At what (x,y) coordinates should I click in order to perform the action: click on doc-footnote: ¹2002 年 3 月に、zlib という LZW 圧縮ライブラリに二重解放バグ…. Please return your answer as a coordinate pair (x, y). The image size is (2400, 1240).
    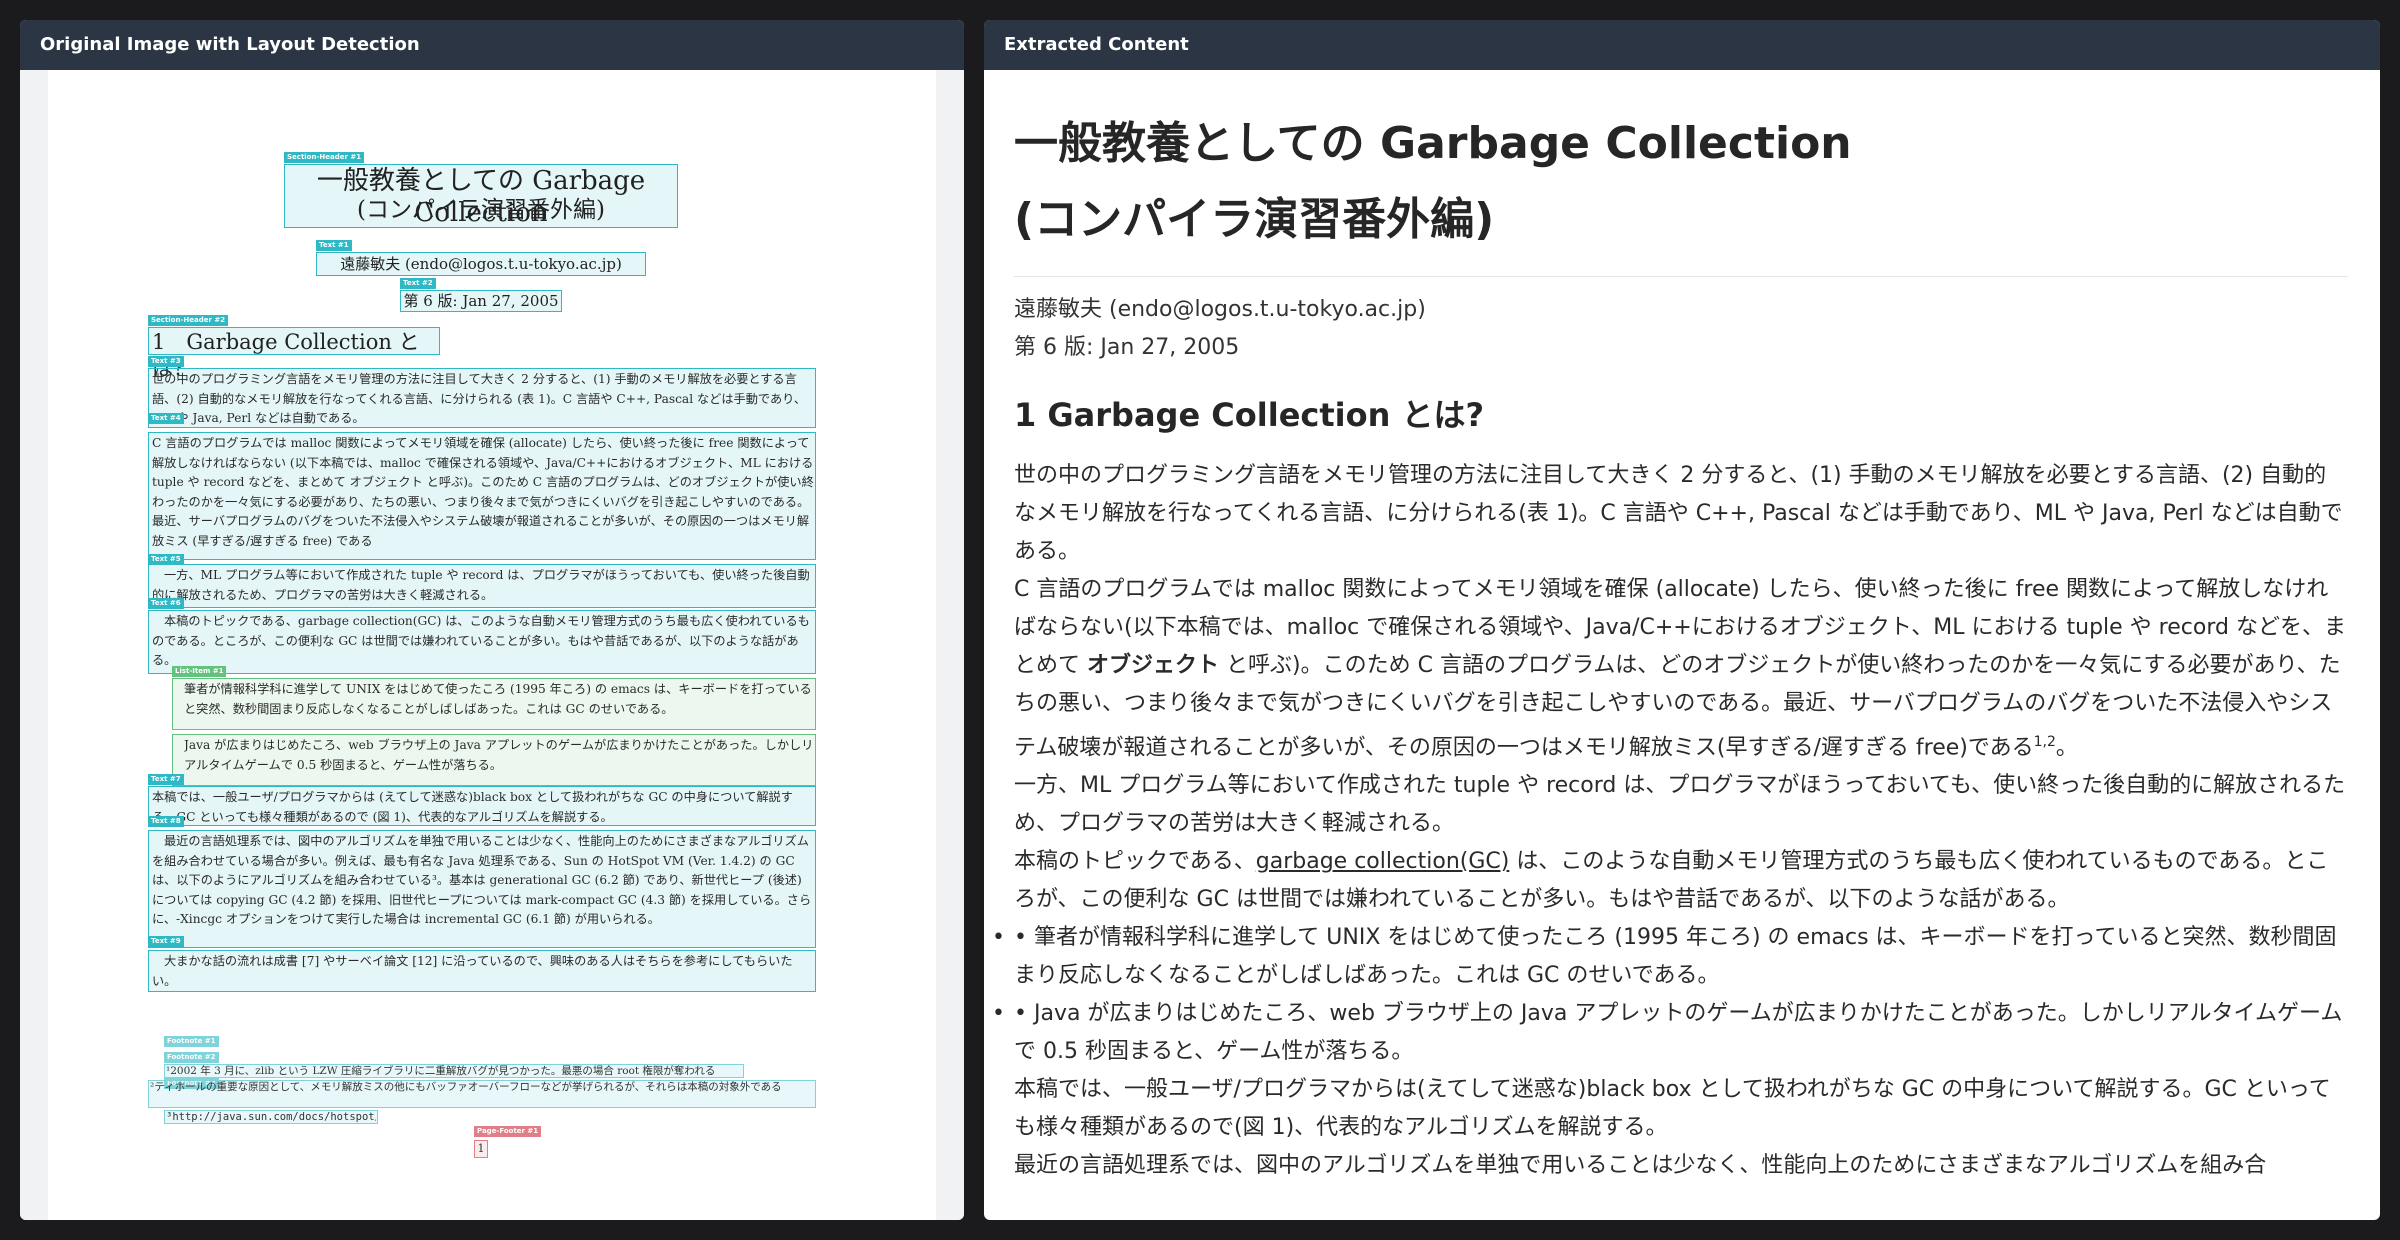
    Looking at the image, I should click on (441, 1071).